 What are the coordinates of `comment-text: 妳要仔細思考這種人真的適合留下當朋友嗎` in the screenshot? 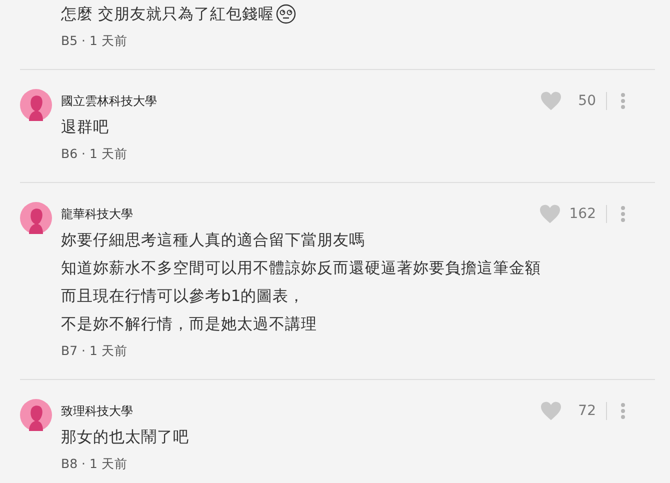 It's located at (213, 240).